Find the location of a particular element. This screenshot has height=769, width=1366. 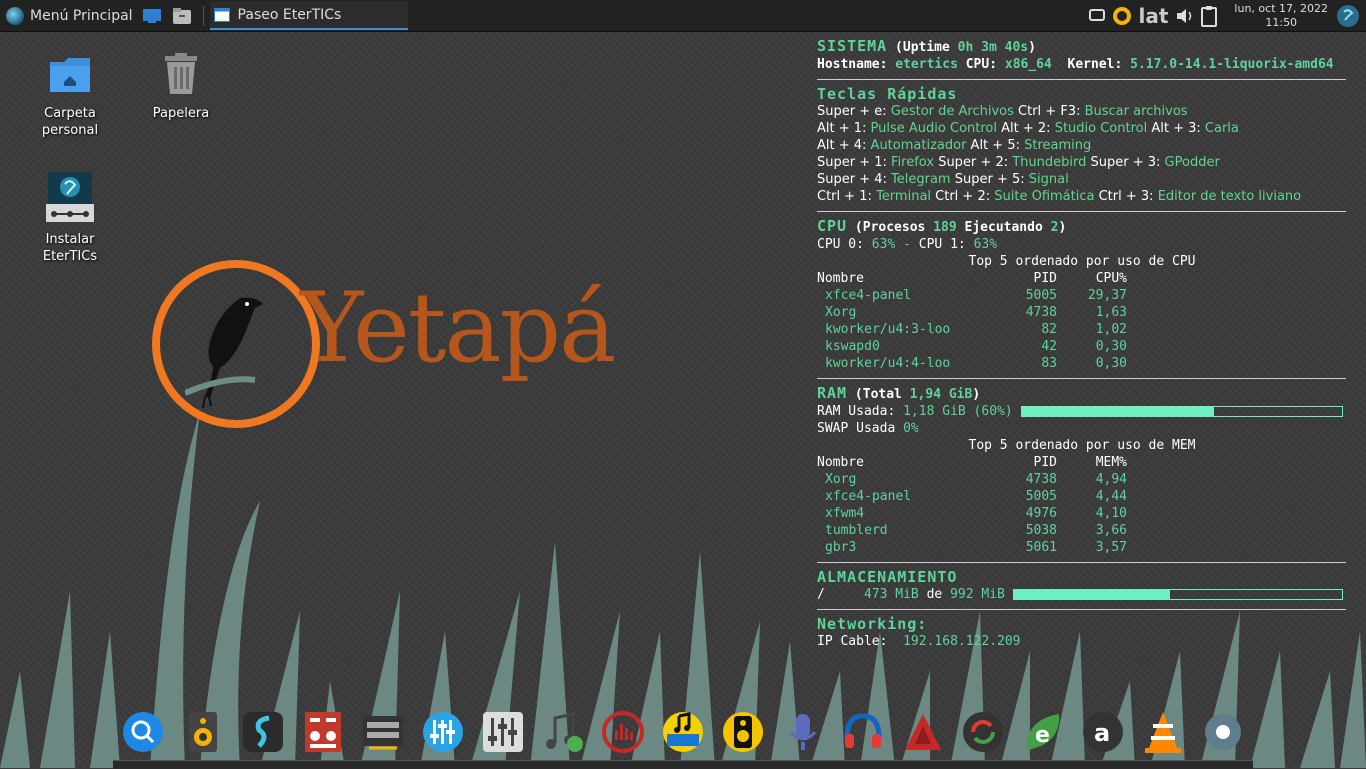

application-dock: ea is located at coordinates (683, 732).